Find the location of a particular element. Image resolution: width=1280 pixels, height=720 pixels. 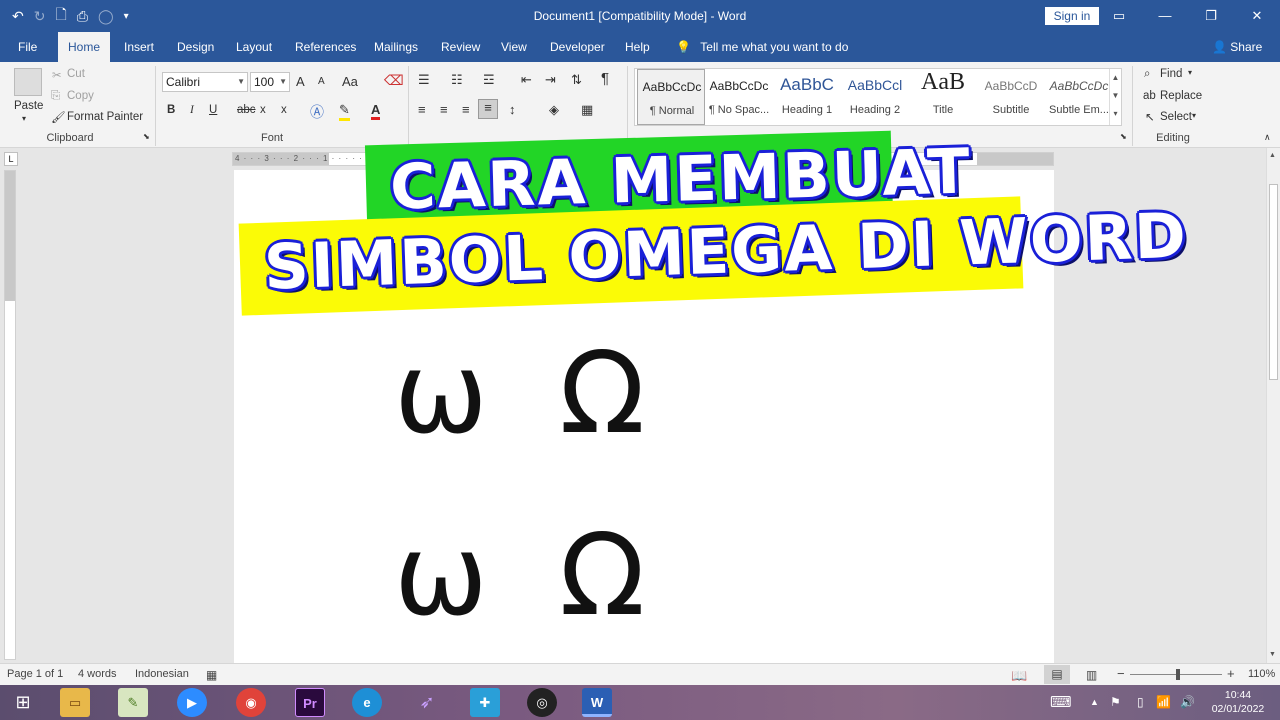

copy-button: Copy is located at coordinates (80, 96).